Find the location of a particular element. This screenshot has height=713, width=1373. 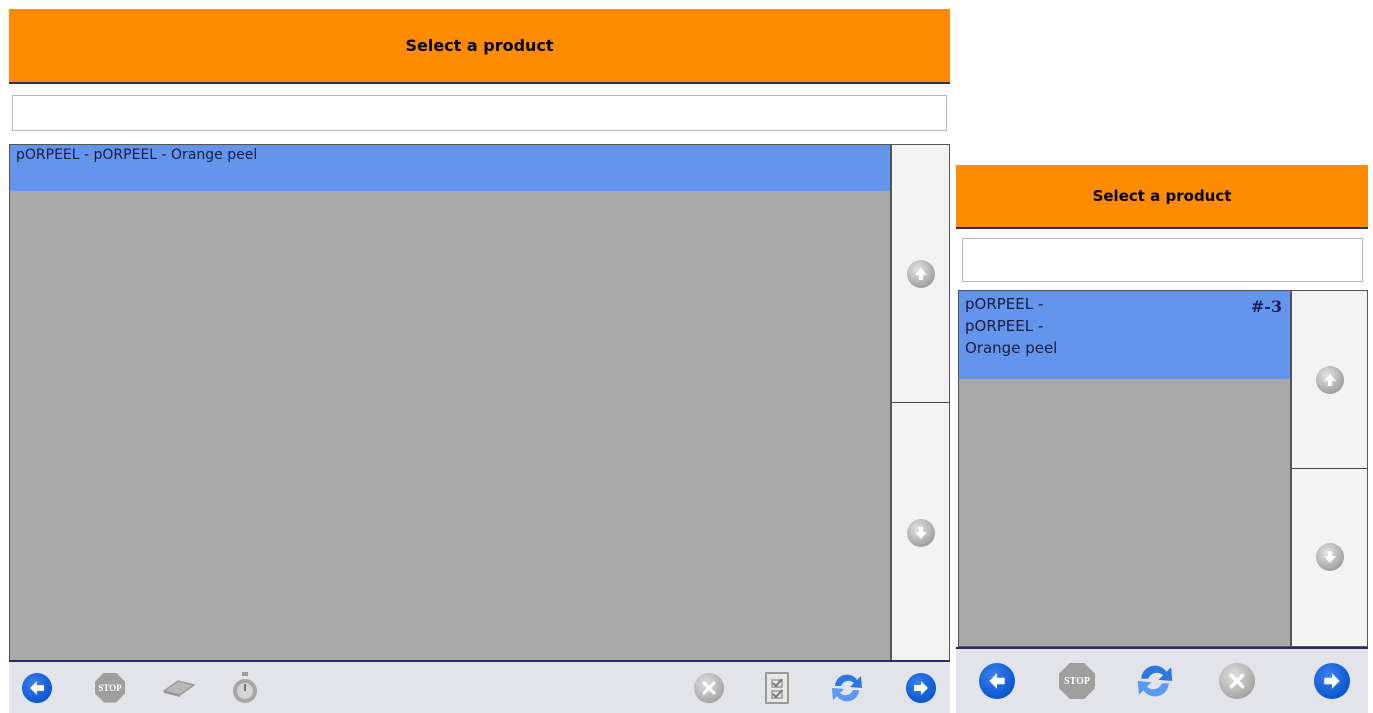

erase-button is located at coordinates (179, 688).